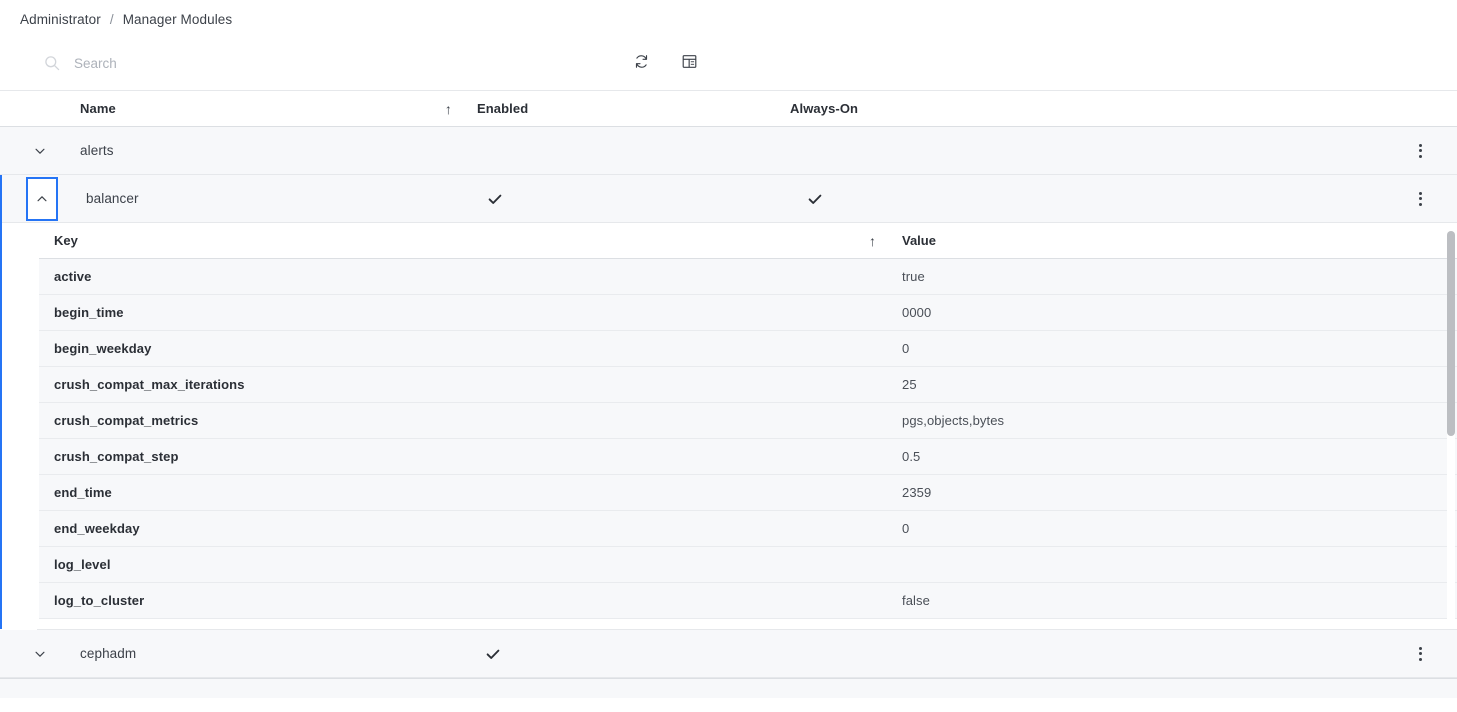 Image resolution: width=1457 pixels, height=712 pixels. What do you see at coordinates (116, 456) in the screenshot?
I see `config-key: crush_compat_step` at bounding box center [116, 456].